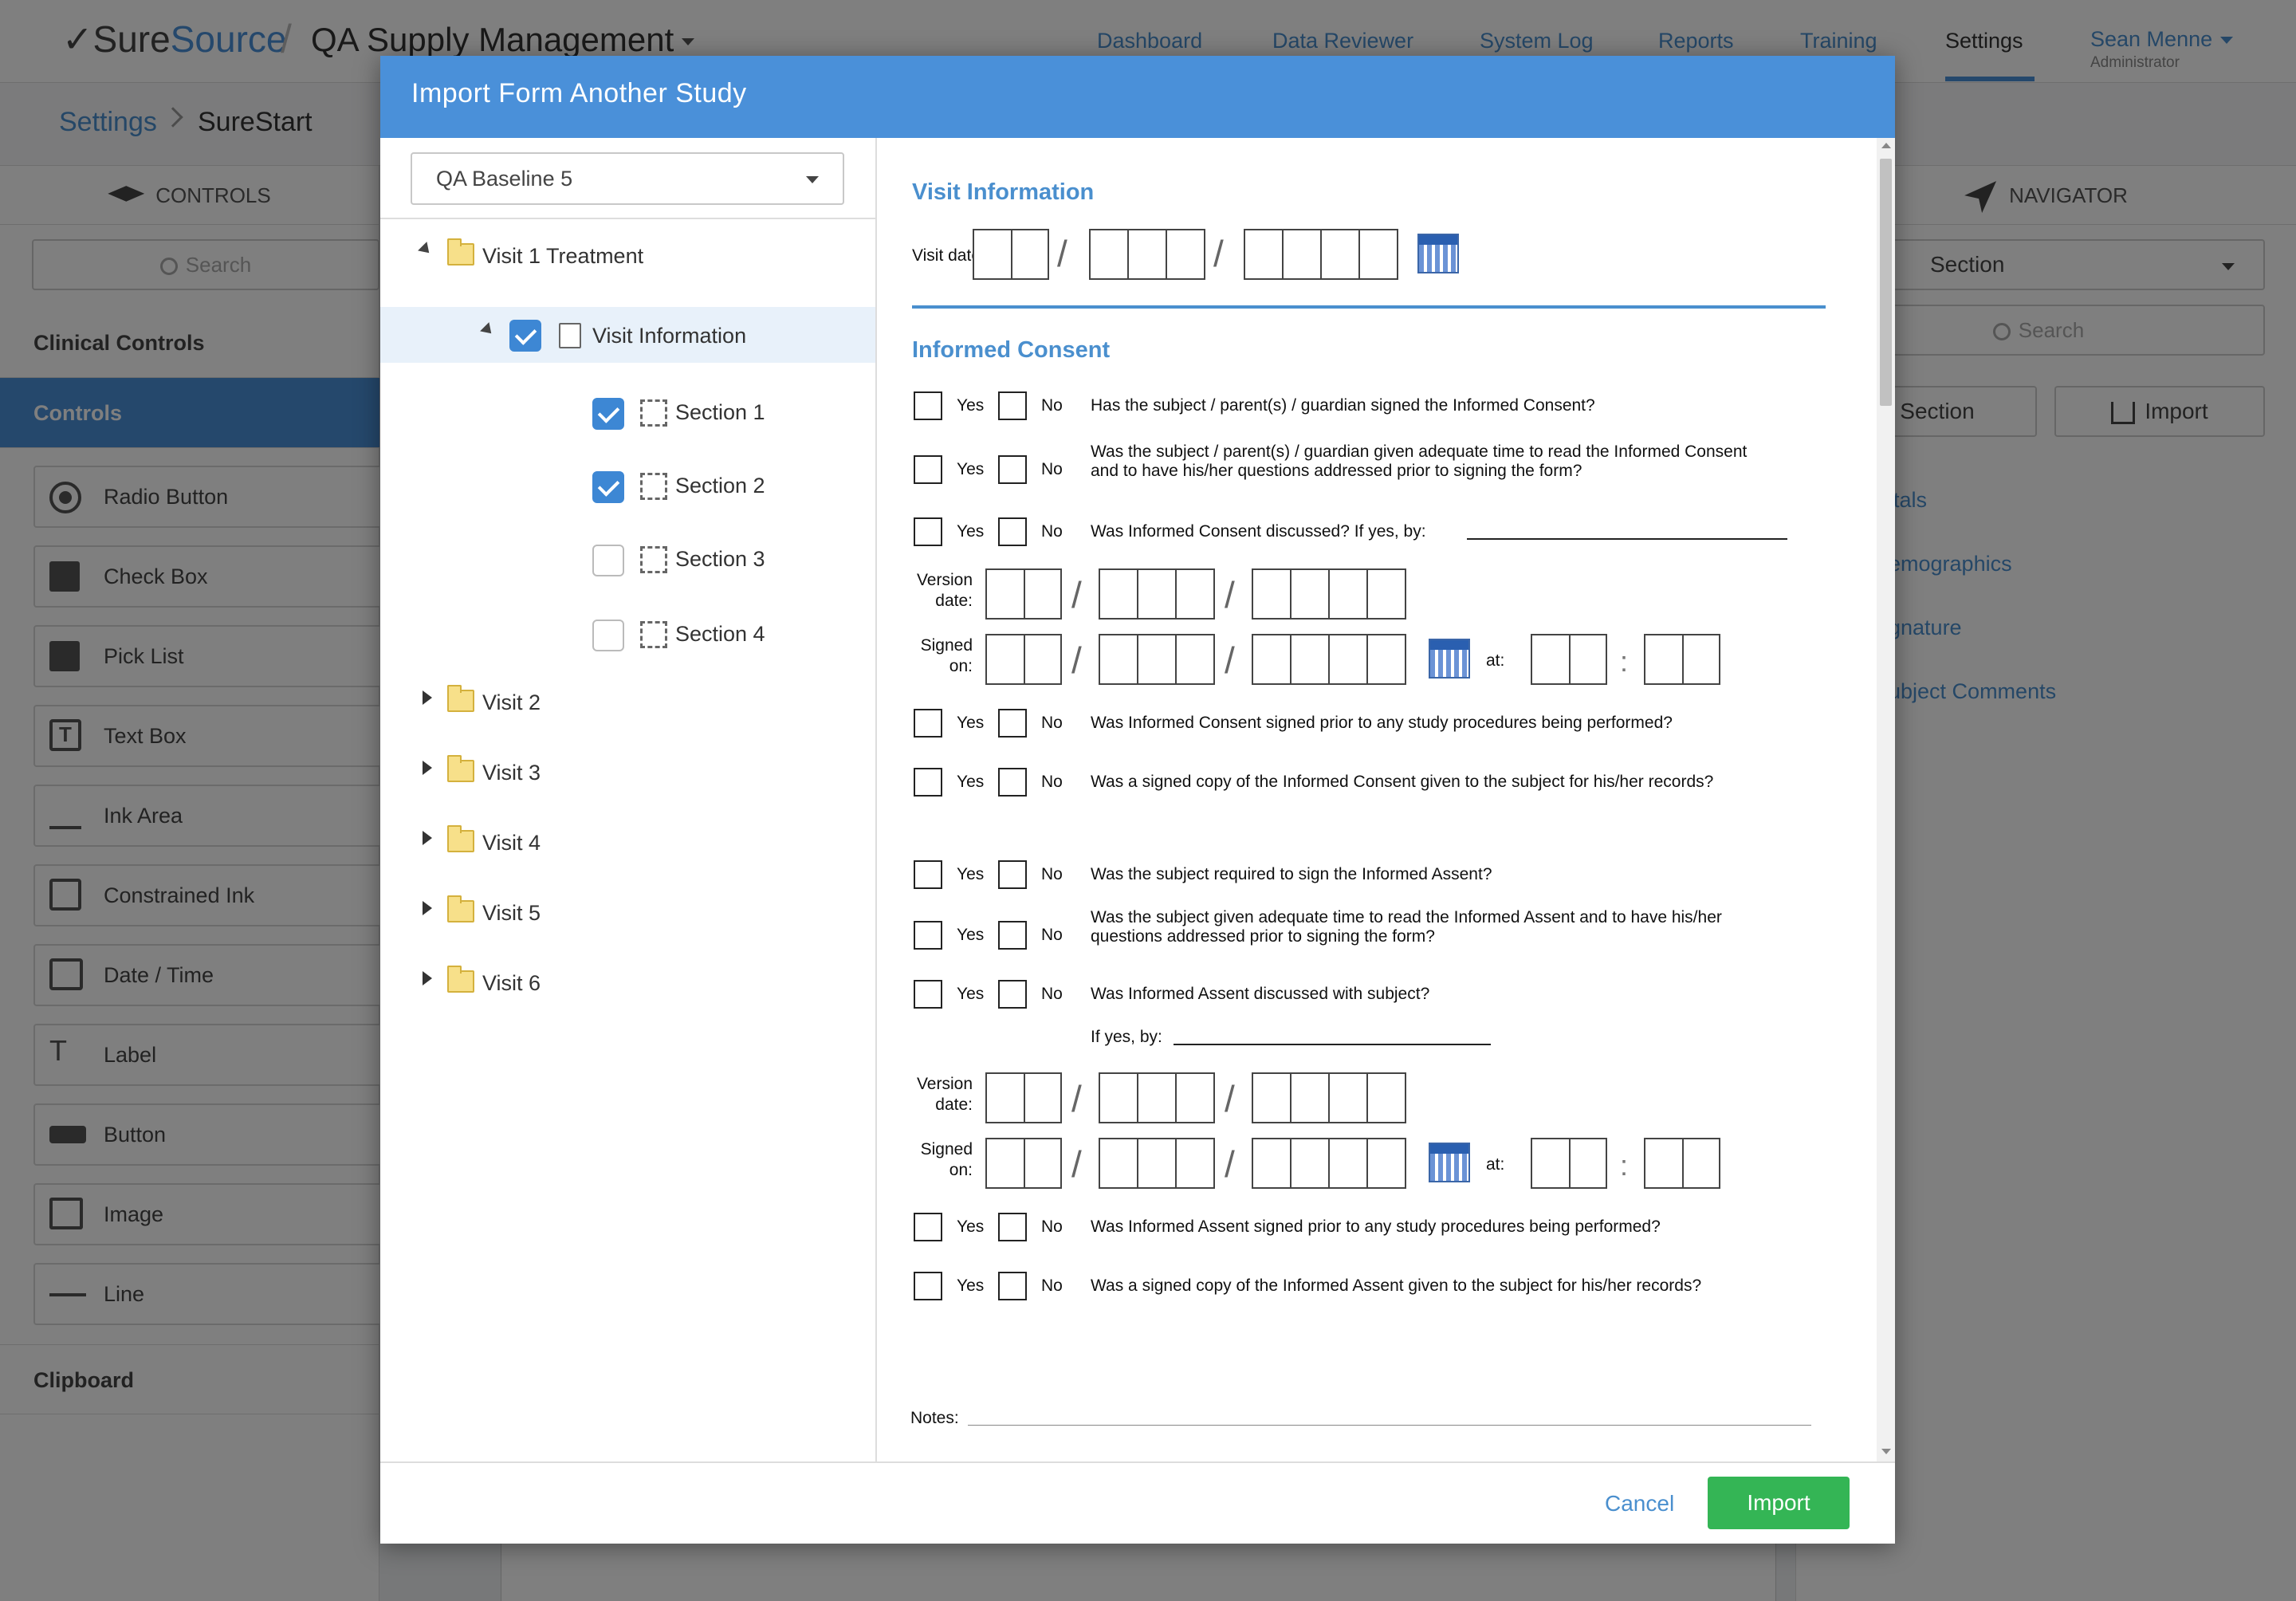 The image size is (2296, 1601). I want to click on tree-node-visit-6: Visit 6, so click(511, 983).